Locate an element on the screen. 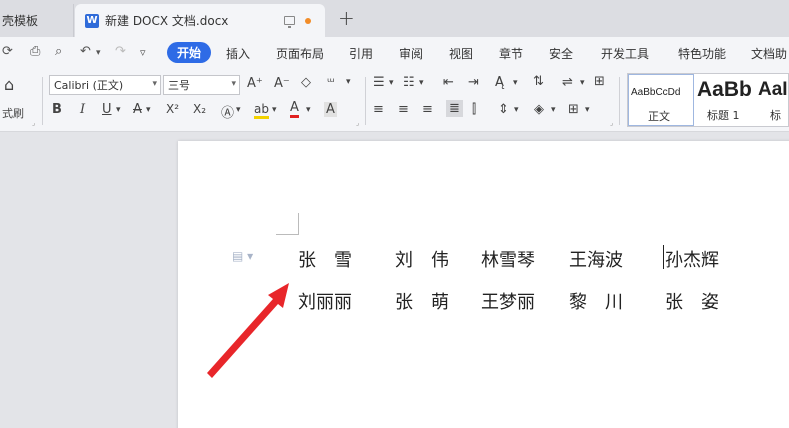 The width and height of the screenshot is (789, 428). red-arrow-icon is located at coordinates (248, 330).